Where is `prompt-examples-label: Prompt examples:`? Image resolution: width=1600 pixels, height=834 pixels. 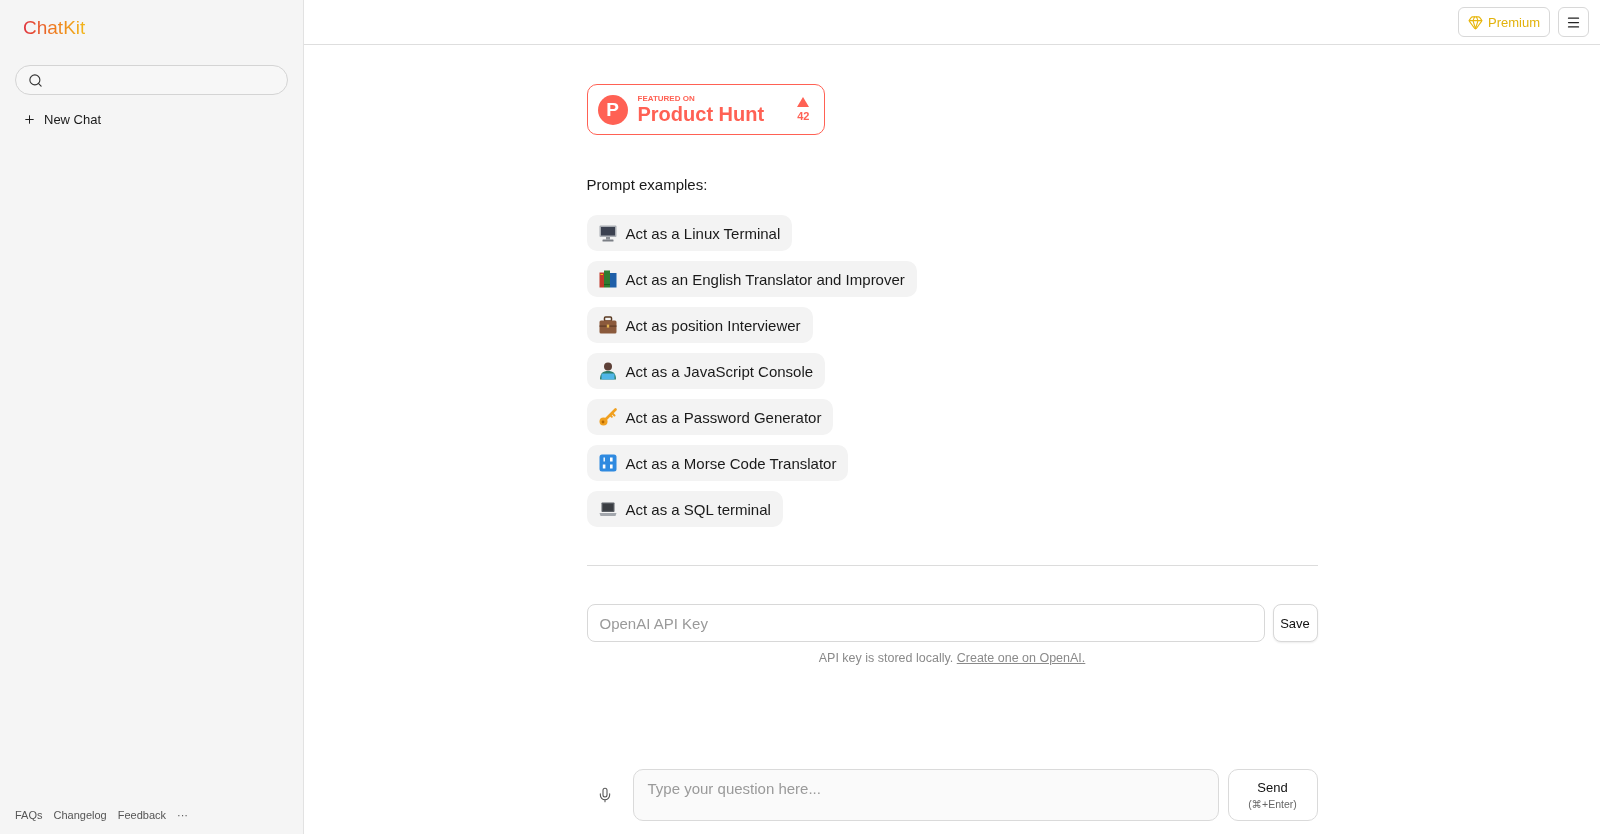 prompt-examples-label: Prompt examples: is located at coordinates (647, 185).